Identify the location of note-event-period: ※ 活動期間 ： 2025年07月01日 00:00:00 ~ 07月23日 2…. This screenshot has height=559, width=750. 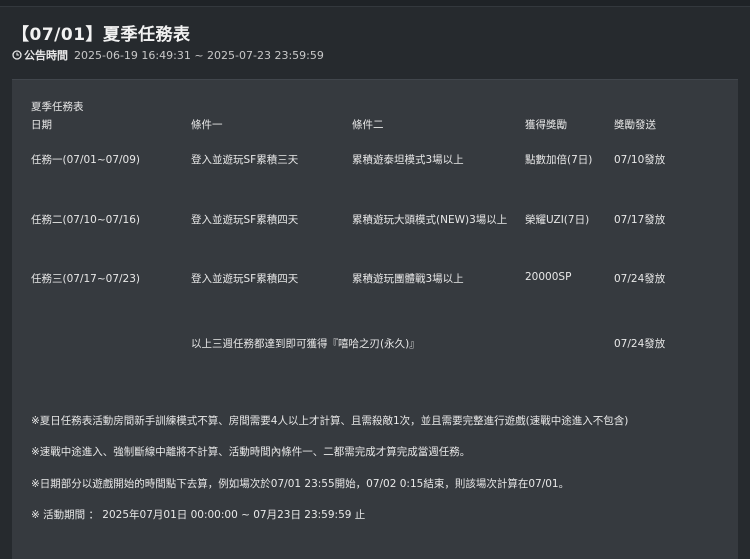
(198, 515).